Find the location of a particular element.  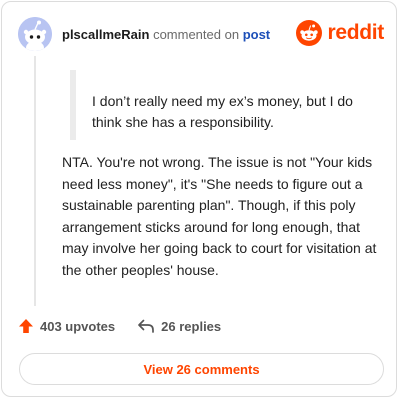

upvote-arrow-icon is located at coordinates (26, 326).